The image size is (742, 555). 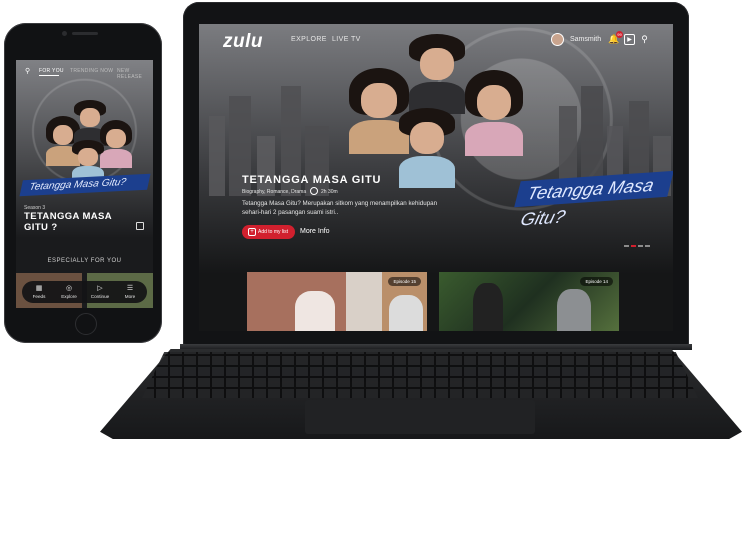 I want to click on show-genres: Biography, Romance, Drama, so click(x=274, y=192).